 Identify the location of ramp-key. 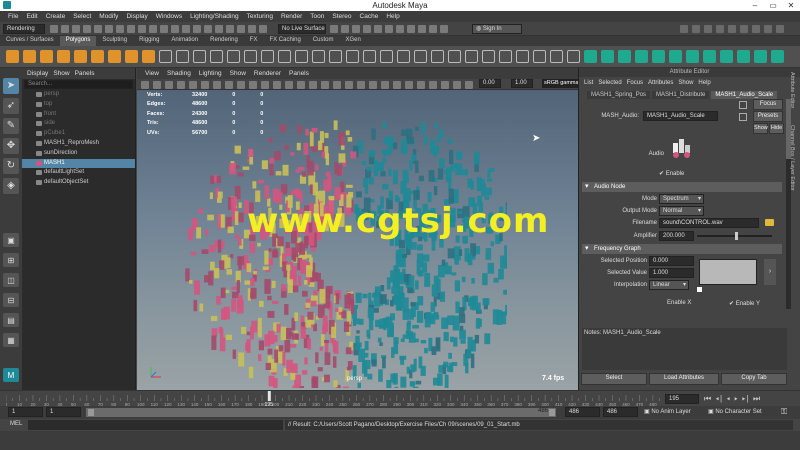
(699, 289).